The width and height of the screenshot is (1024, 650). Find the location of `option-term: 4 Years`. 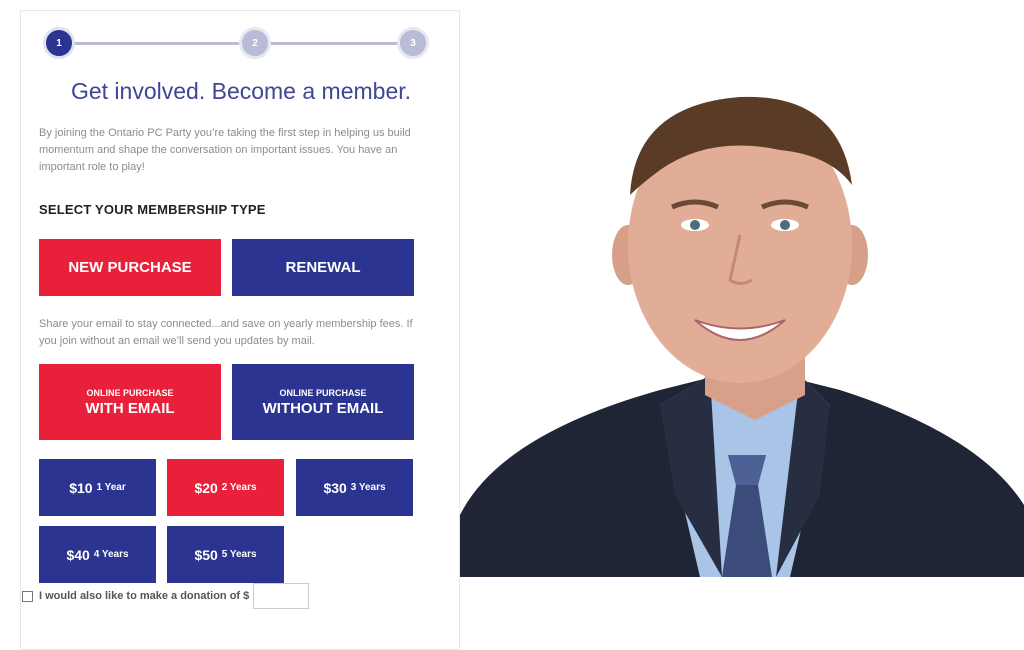

option-term: 4 Years is located at coordinates (111, 554).